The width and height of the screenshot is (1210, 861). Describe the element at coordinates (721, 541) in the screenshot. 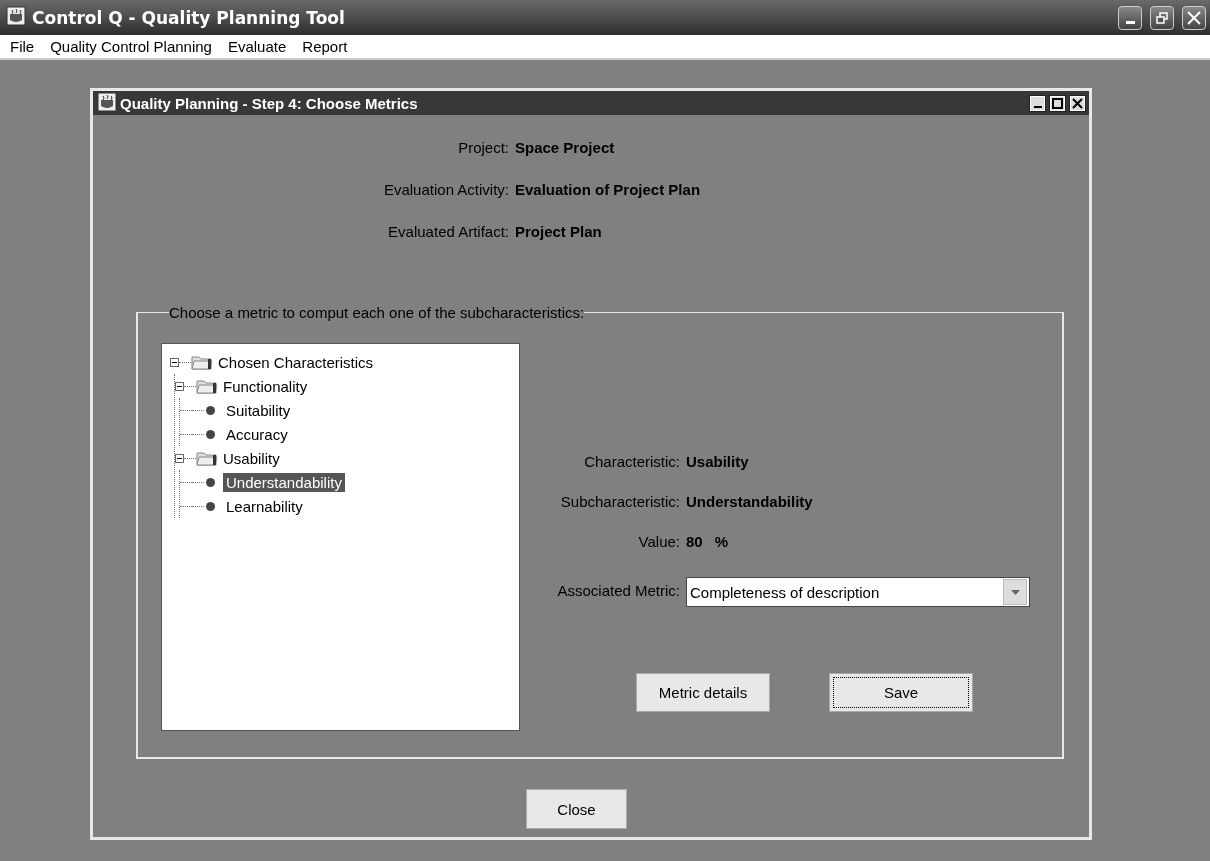

I see `unit-label: %` at that location.